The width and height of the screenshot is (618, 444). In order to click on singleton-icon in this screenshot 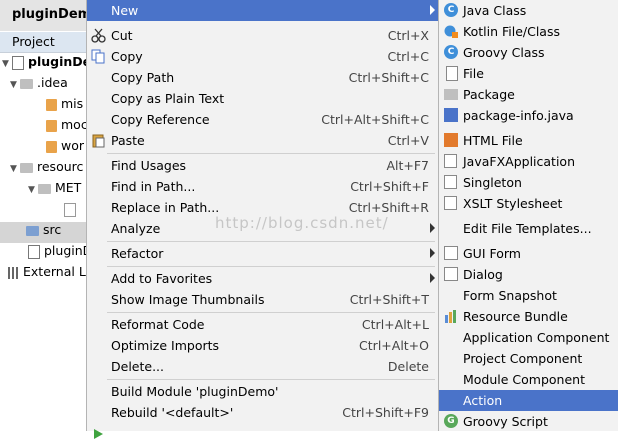, I will do `click(450, 182)`.